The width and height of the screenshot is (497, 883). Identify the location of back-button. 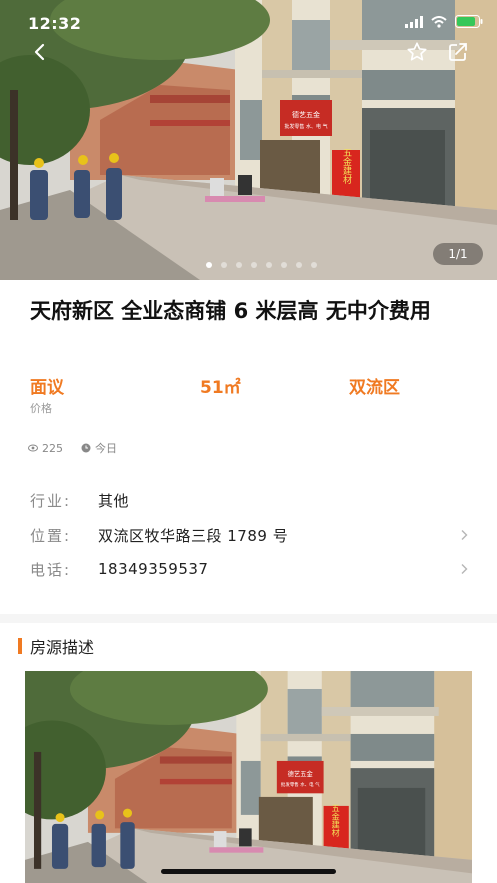
(40, 52).